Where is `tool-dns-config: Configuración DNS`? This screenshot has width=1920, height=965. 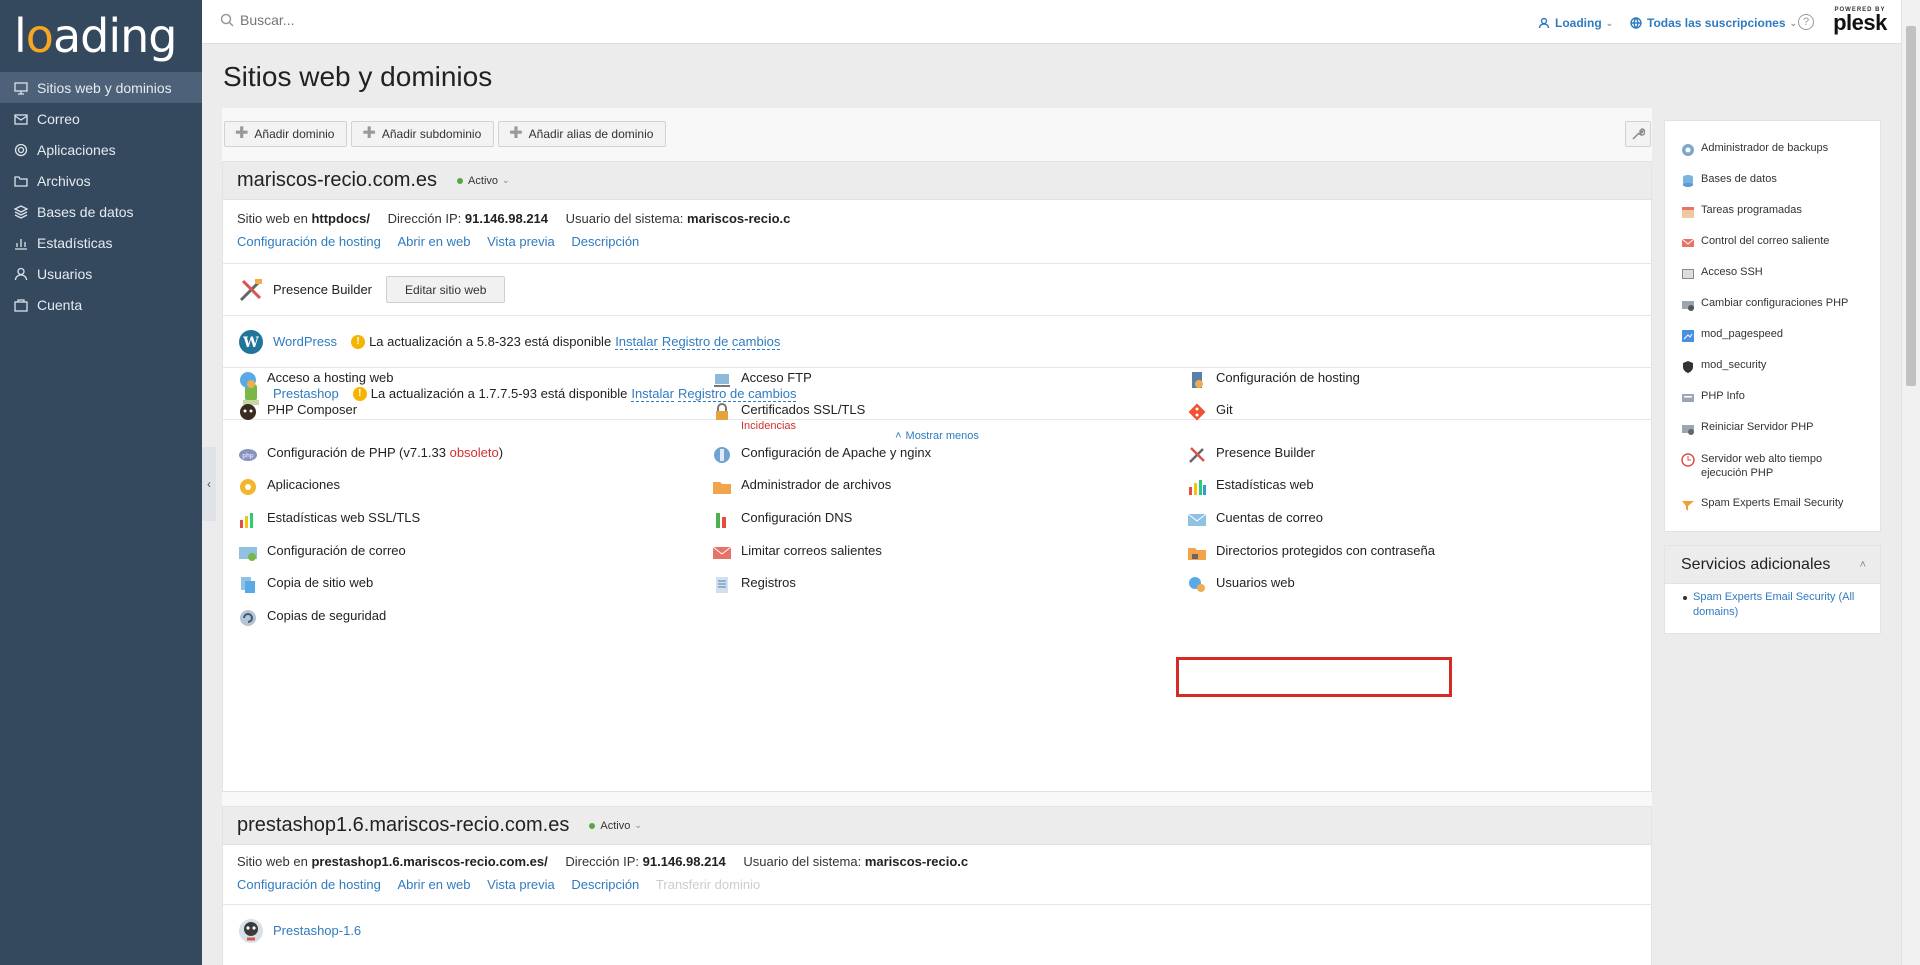
tool-dns-config: Configuración DNS is located at coordinates (782, 520).